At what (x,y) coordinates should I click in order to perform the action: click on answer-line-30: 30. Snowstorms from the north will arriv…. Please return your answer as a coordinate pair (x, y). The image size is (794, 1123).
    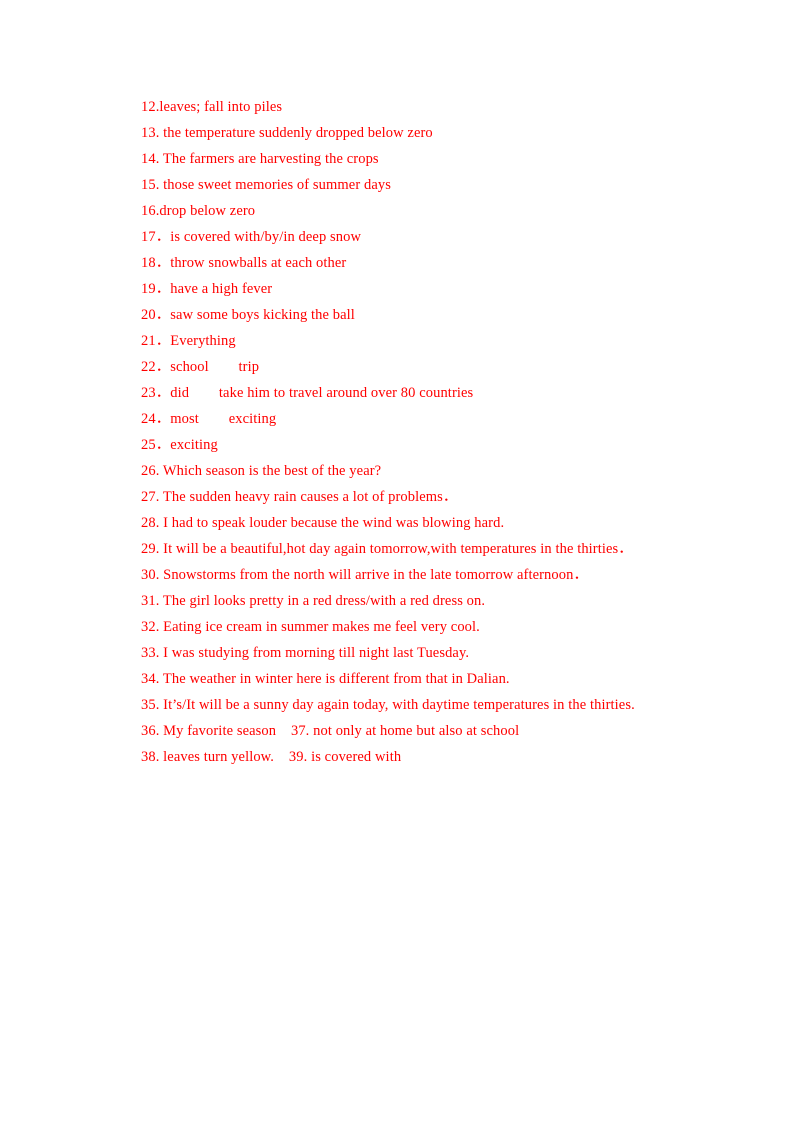
    Looking at the image, I should click on (365, 575).